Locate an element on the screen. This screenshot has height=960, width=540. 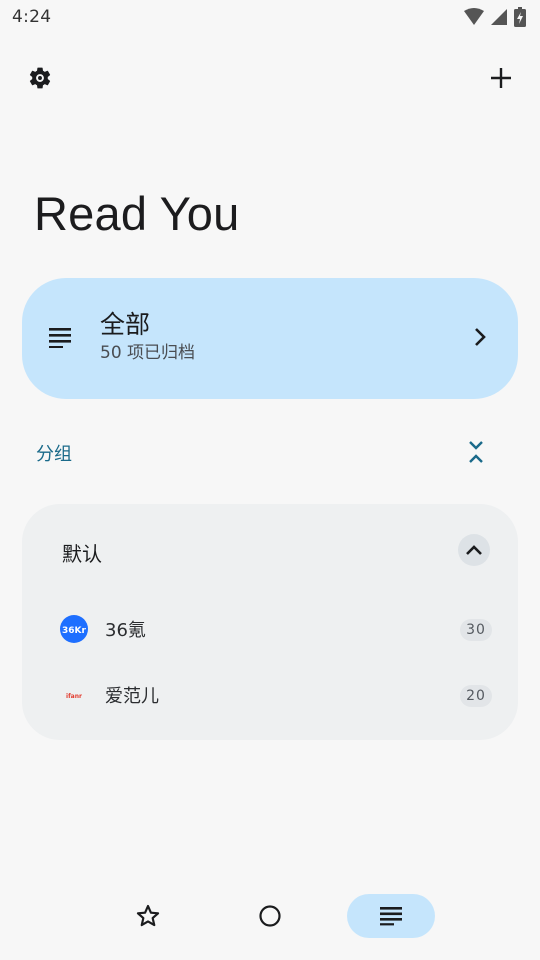
star-icon is located at coordinates (148, 915).